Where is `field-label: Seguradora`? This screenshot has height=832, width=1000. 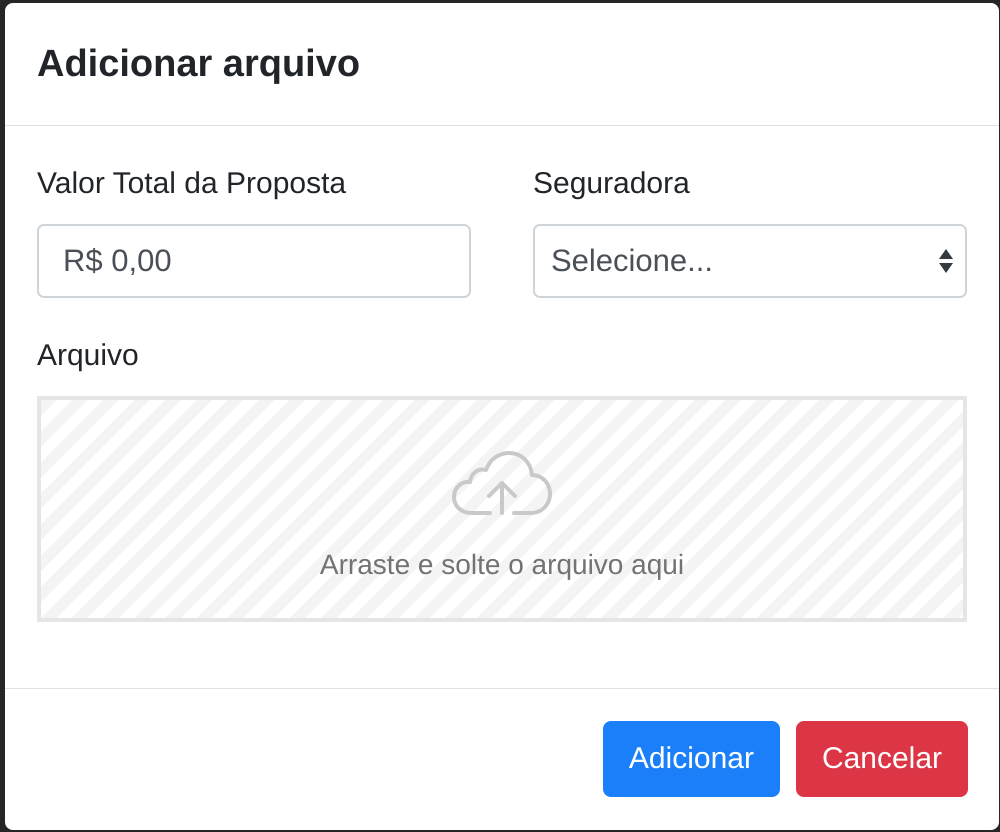
field-label: Seguradora is located at coordinates (611, 184).